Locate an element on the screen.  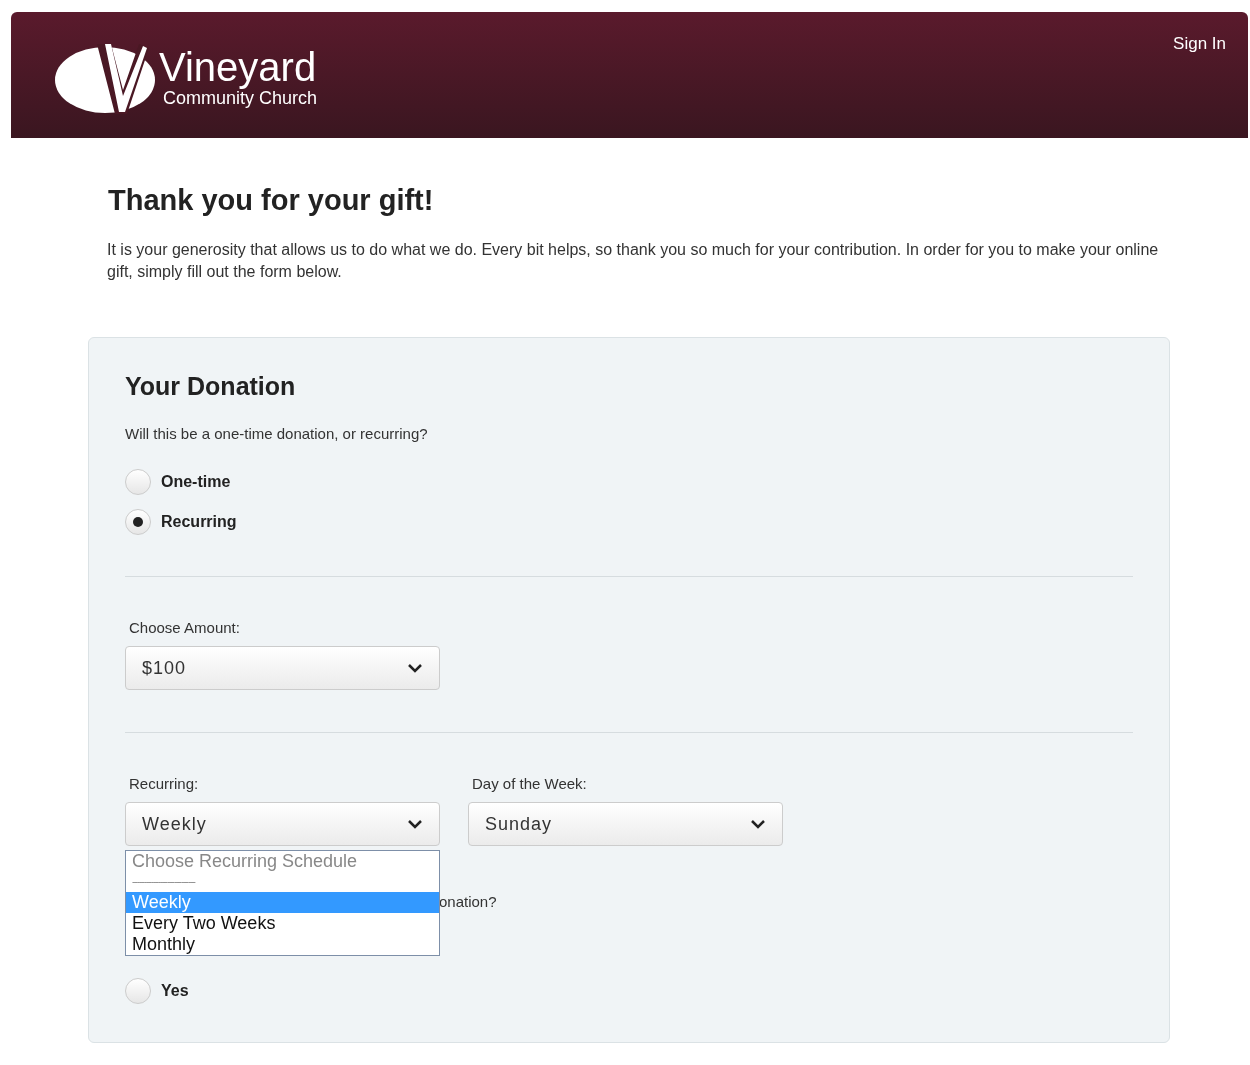
radio-label: Yes is located at coordinates (175, 991).